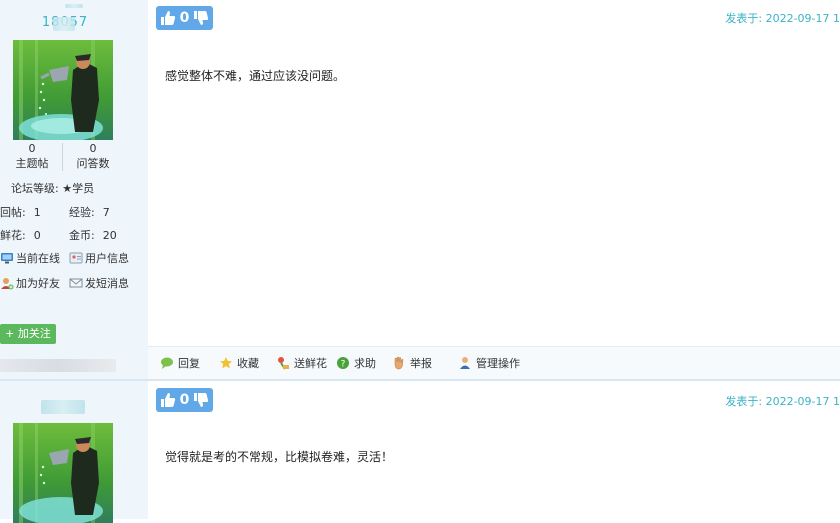 The height and width of the screenshot is (523, 840). What do you see at coordinates (365, 363) in the screenshot?
I see `help-label: 求助` at bounding box center [365, 363].